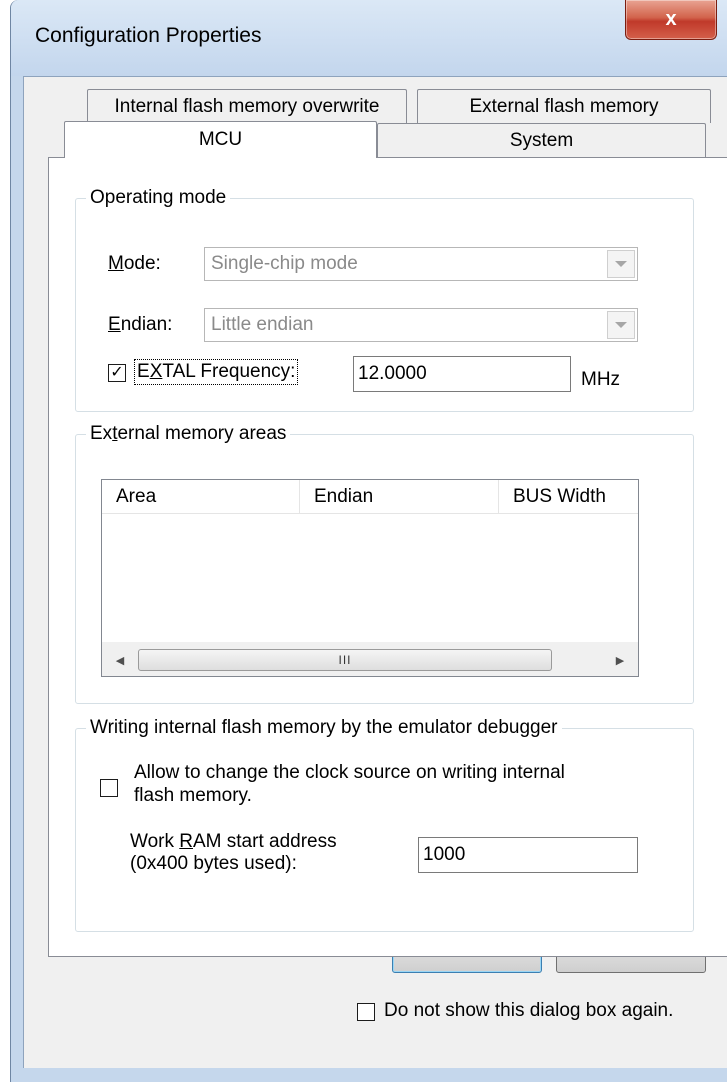 The image size is (727, 1082). Describe the element at coordinates (568, 497) in the screenshot. I see `column-header-bus-width: BUS Width` at that location.